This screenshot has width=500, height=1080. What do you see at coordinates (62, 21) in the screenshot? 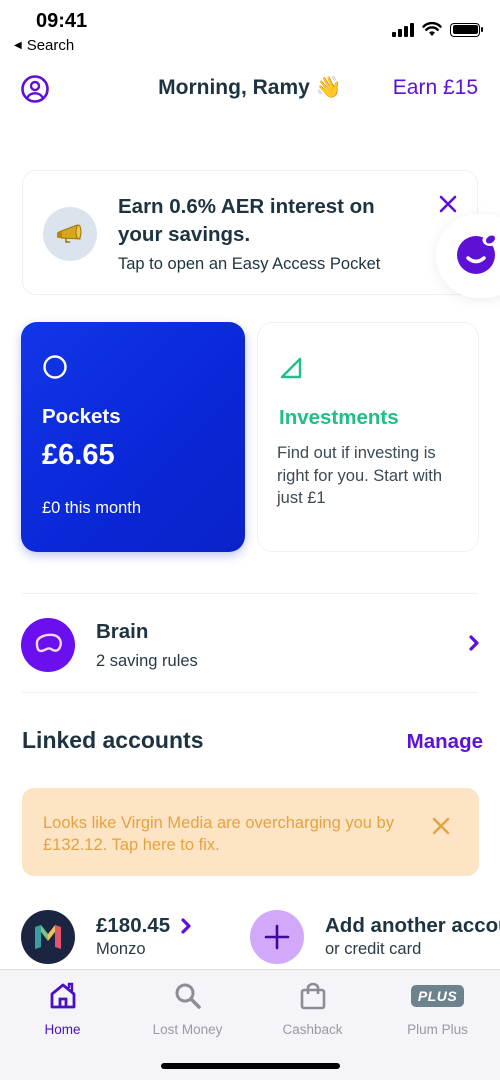
I see `status-time: 09:41` at bounding box center [62, 21].